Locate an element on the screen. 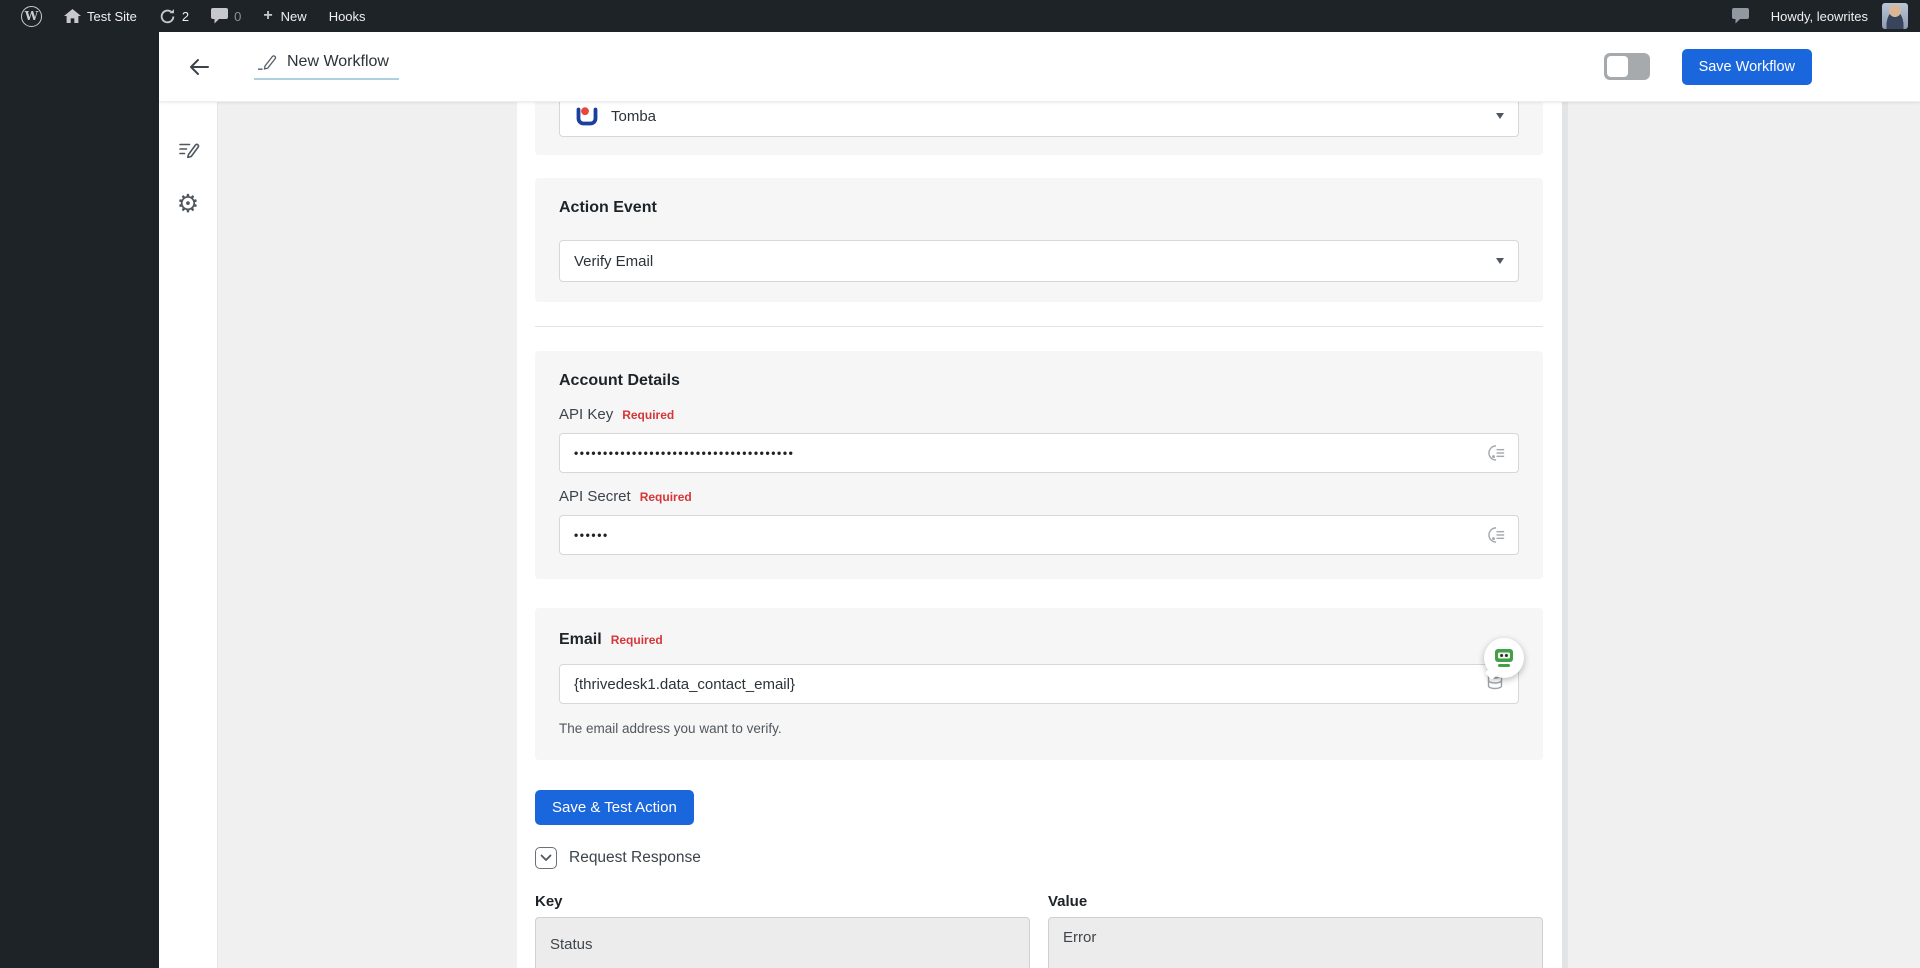 Image resolution: width=1920 pixels, height=968 pixels. workflow-title-editor: New Workflow is located at coordinates (326, 66).